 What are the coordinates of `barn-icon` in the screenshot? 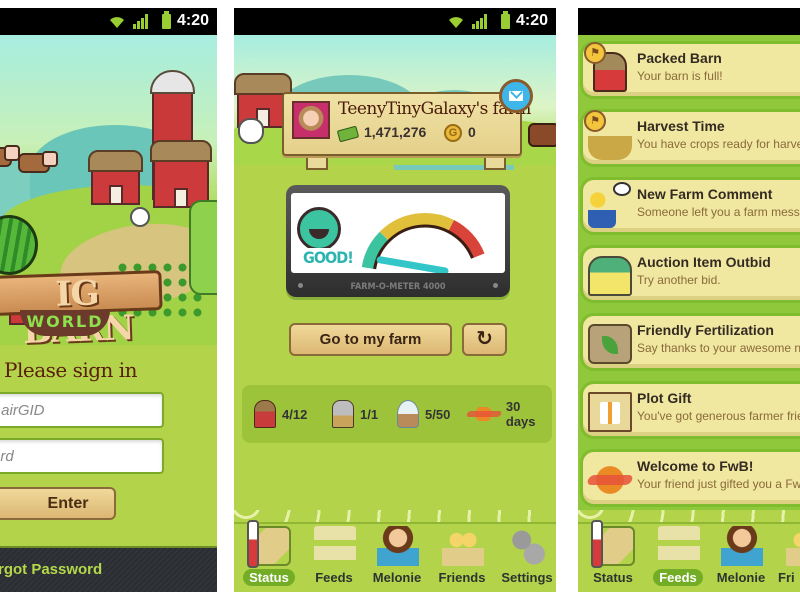 It's located at (265, 414).